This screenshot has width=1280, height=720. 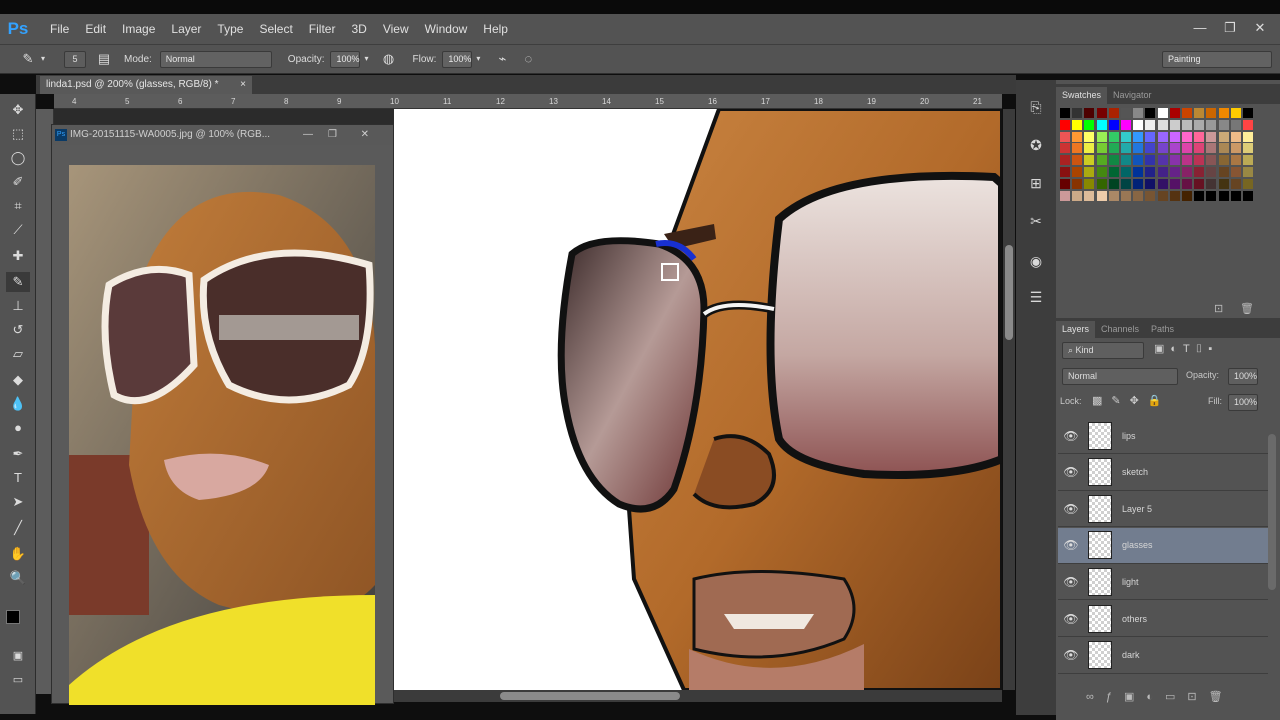 What do you see at coordinates (1163, 582) in the screenshot?
I see `layer-row: 👁 light` at bounding box center [1163, 582].